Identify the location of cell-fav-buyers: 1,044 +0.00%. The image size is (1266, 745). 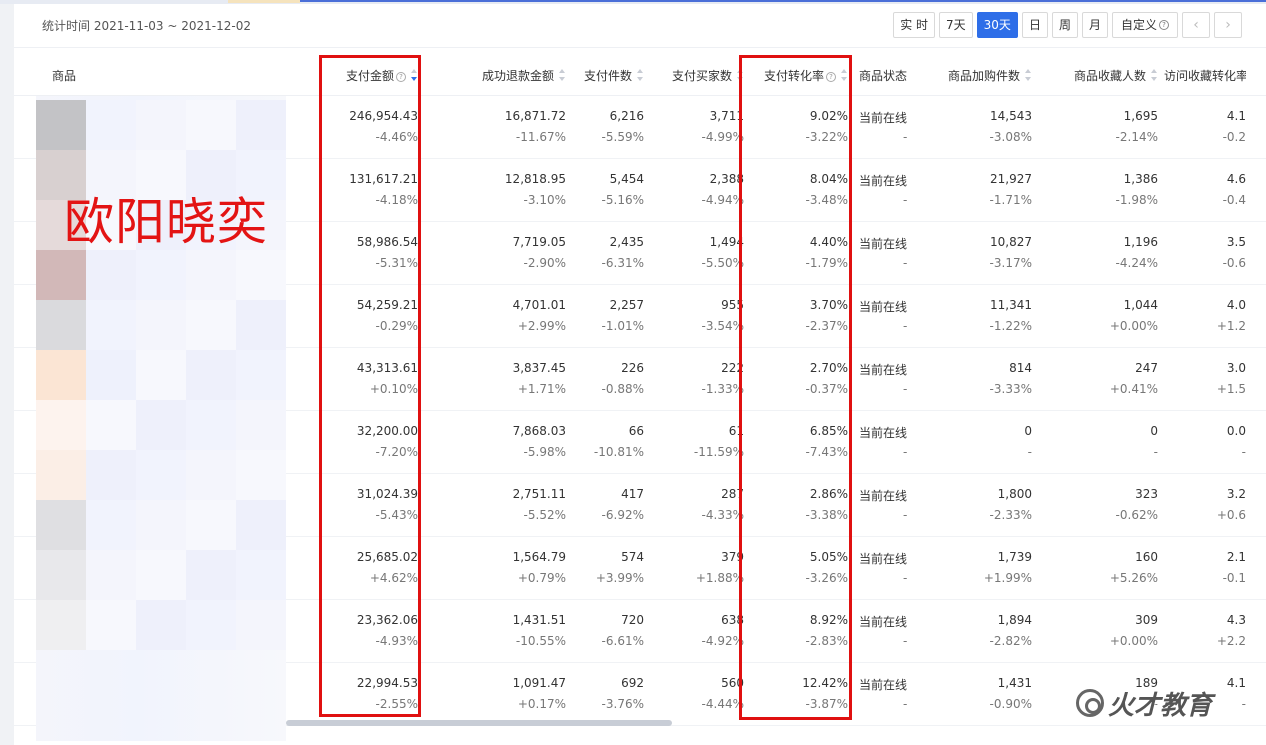
(1101, 316).